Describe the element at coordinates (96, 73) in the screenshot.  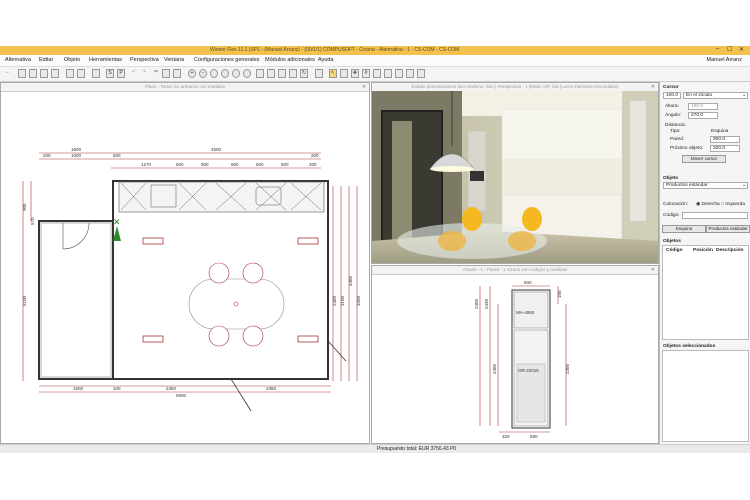
I see `layout-icon` at that location.